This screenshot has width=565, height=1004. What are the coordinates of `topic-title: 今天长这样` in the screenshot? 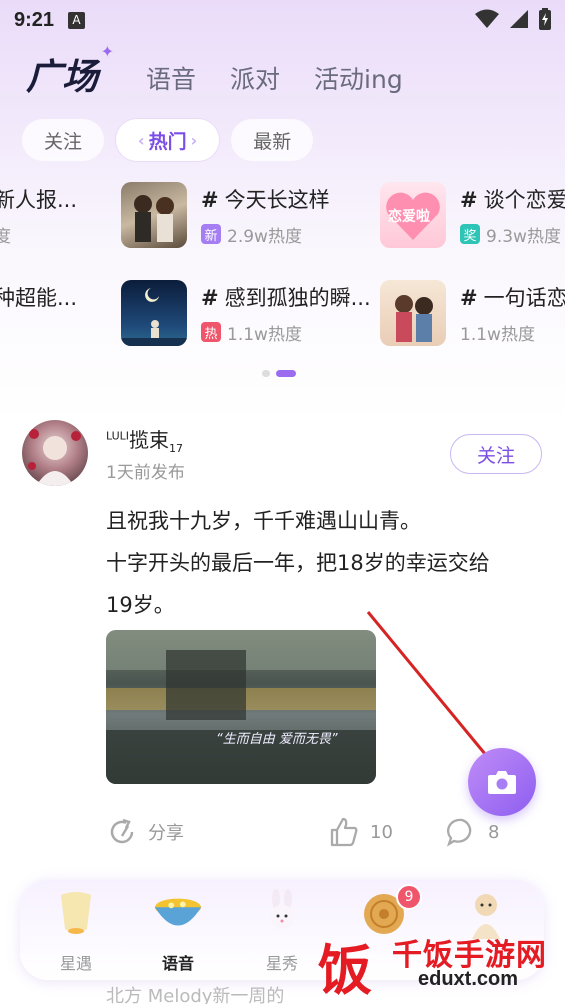 It's located at (277, 199).